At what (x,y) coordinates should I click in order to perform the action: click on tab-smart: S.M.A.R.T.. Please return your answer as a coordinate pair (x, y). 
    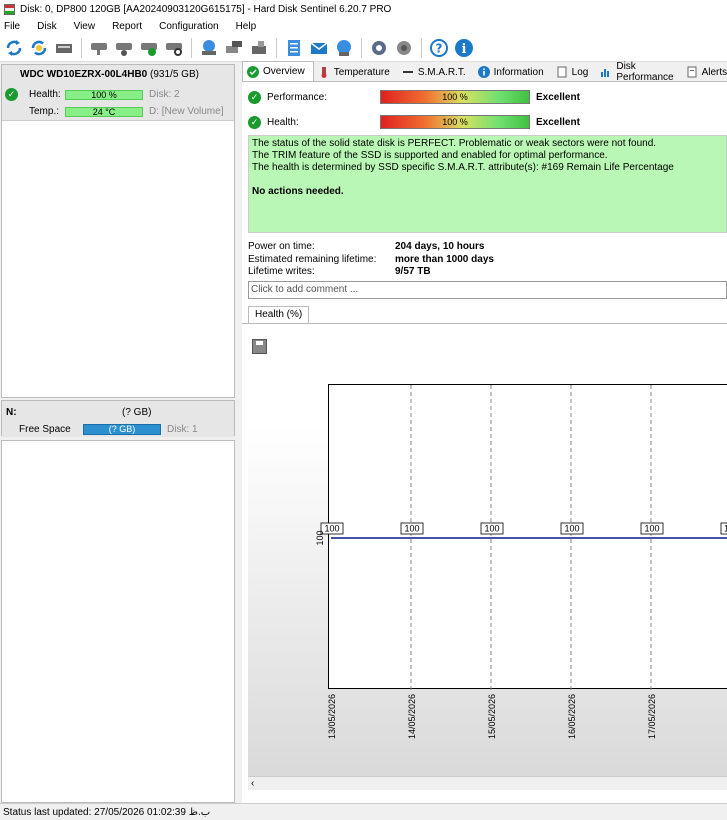
    Looking at the image, I should click on (436, 72).